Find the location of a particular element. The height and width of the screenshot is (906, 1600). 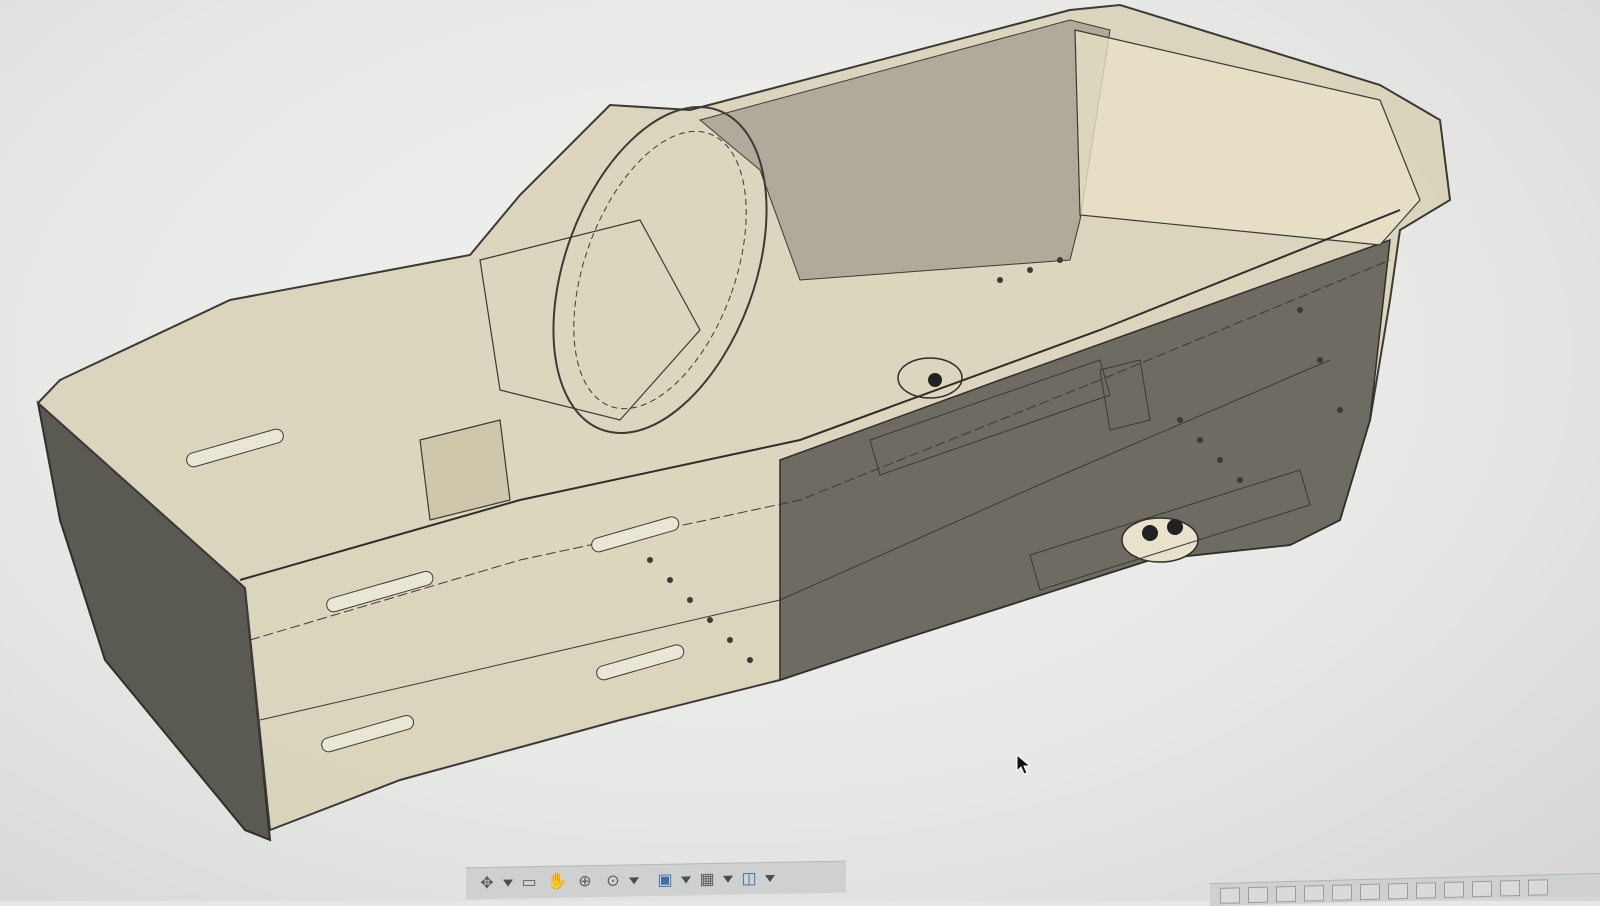

mouse-cursor-icon is located at coordinates (1024, 764).